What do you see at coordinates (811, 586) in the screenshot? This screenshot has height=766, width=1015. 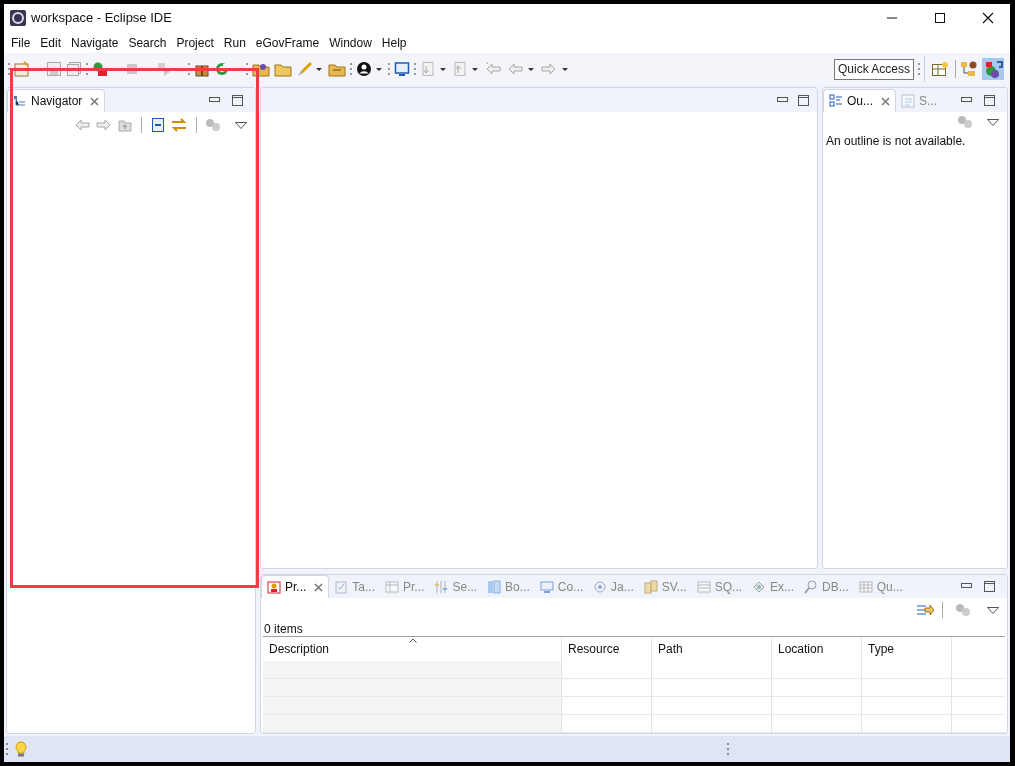 I see `magnifier-icon` at bounding box center [811, 586].